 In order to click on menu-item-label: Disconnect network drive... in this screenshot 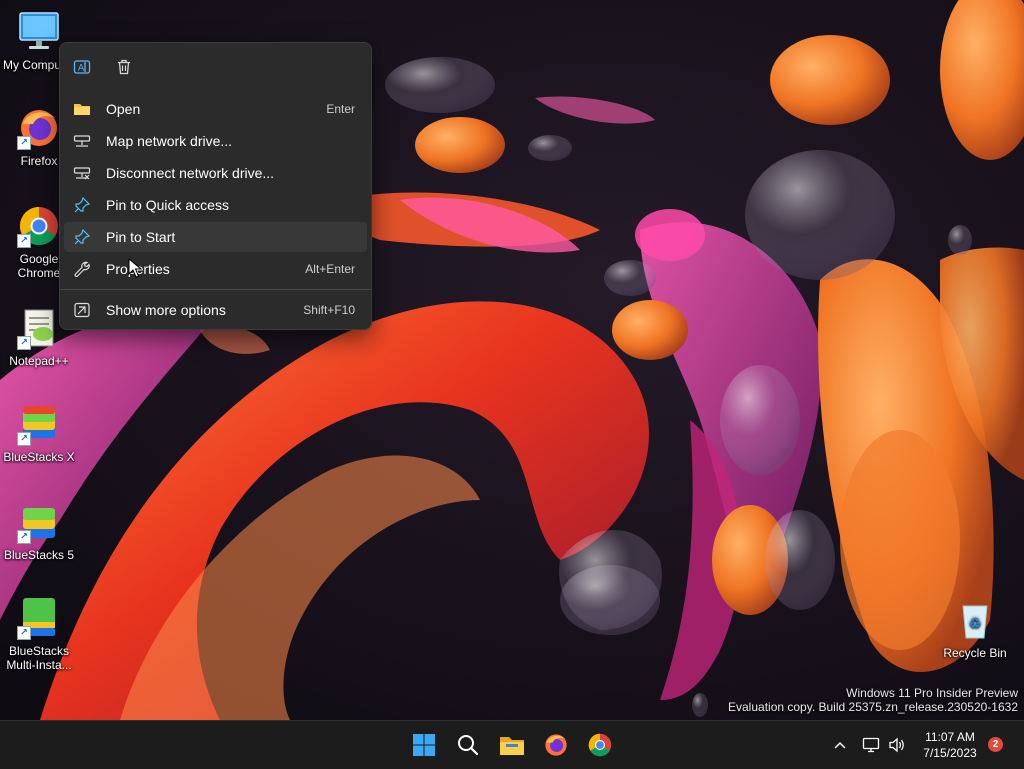, I will do `click(190, 173)`.